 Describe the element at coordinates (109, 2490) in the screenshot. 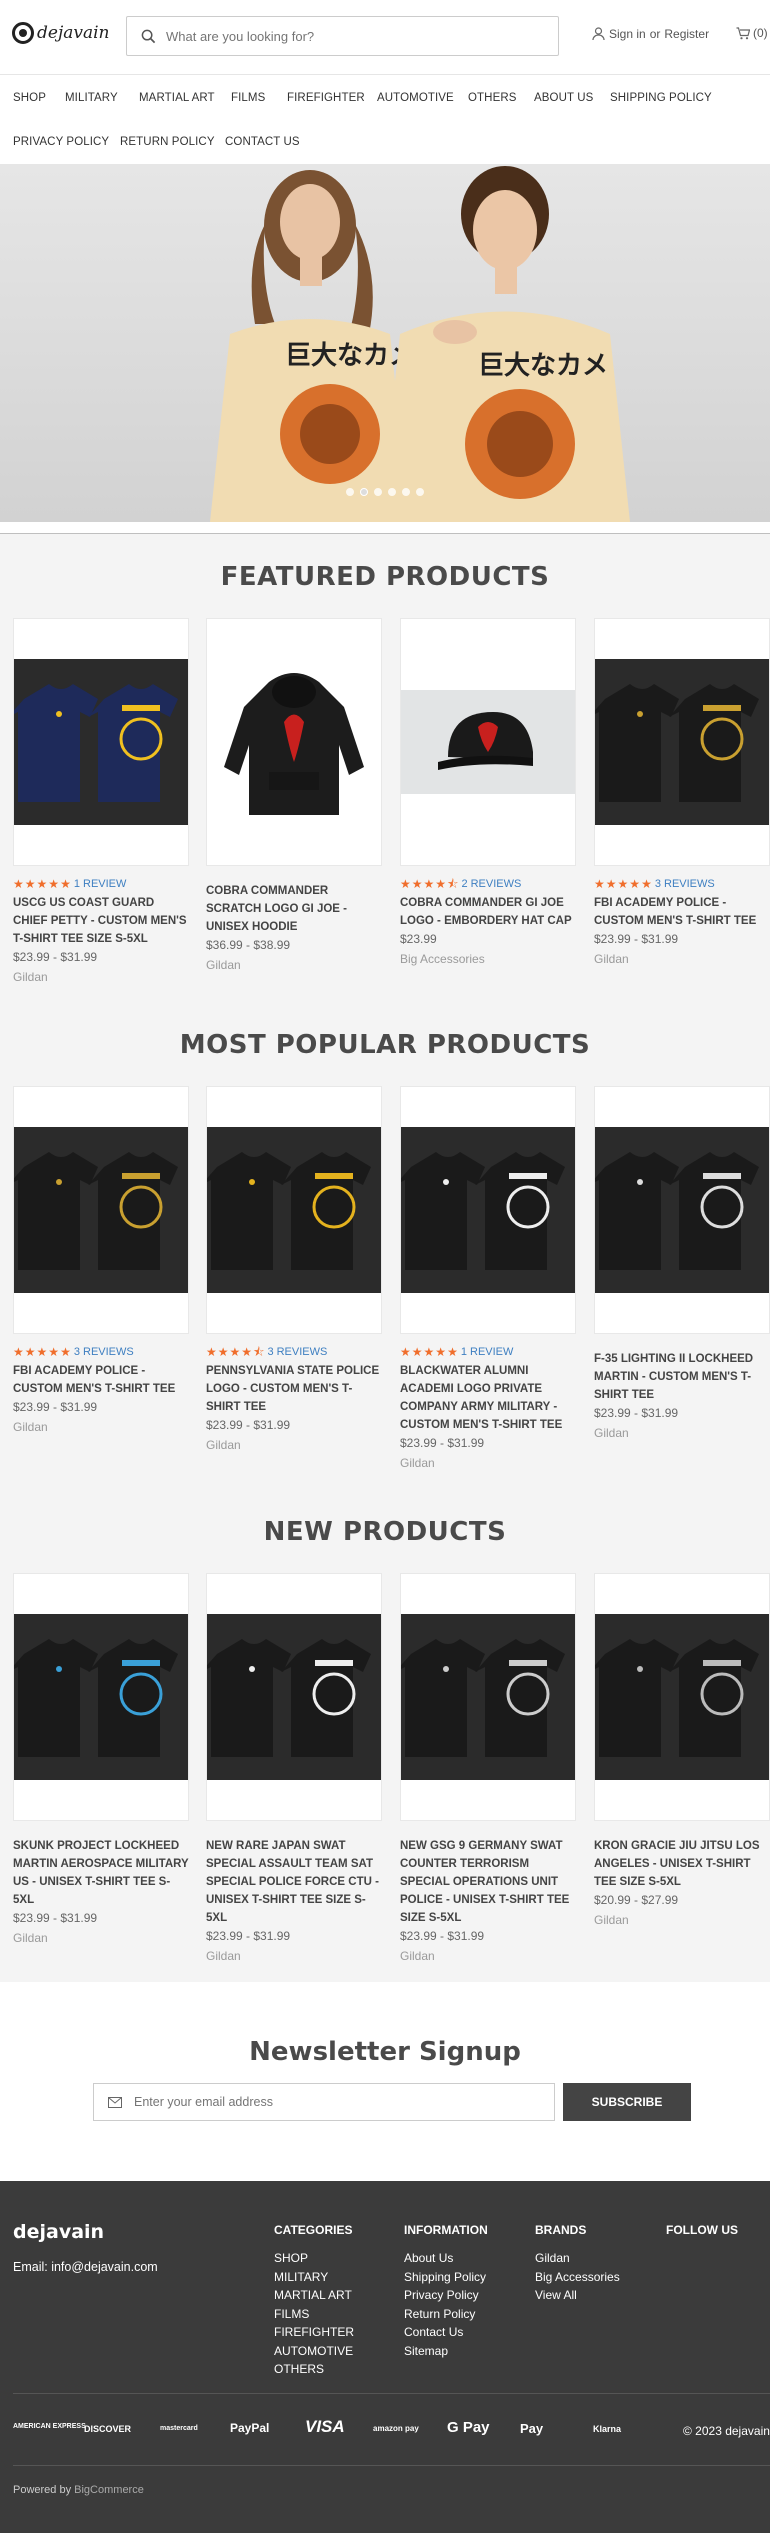

I see `platform-link: BigCommerce` at that location.